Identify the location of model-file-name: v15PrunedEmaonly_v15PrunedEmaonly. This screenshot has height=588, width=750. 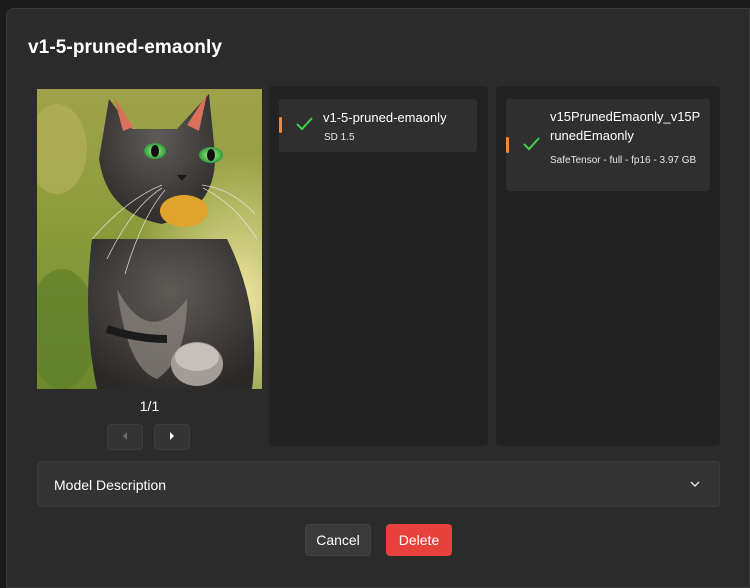
(625, 126).